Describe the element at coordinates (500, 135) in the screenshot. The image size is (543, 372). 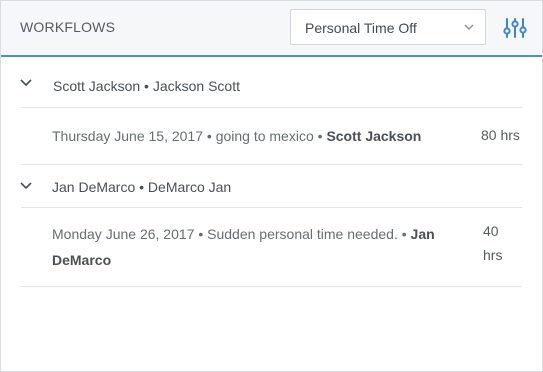
I see `entry-hours: 80 hrs` at that location.